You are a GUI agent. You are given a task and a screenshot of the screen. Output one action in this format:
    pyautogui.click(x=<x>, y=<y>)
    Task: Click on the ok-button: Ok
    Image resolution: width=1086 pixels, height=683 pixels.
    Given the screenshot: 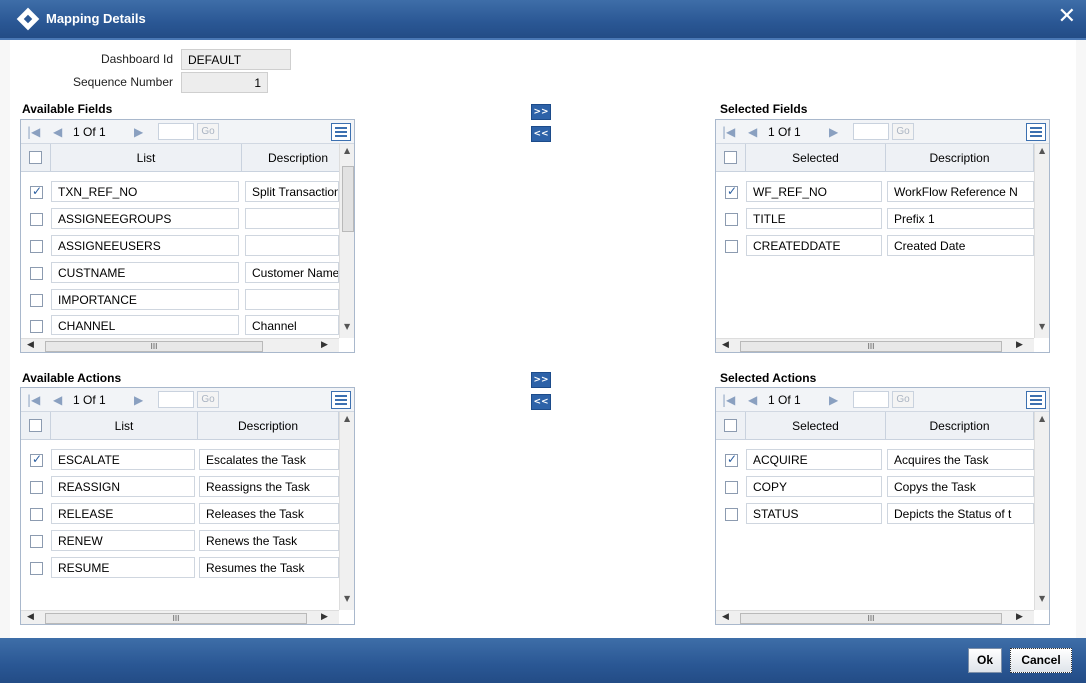 What is the action you would take?
    pyautogui.click(x=985, y=660)
    